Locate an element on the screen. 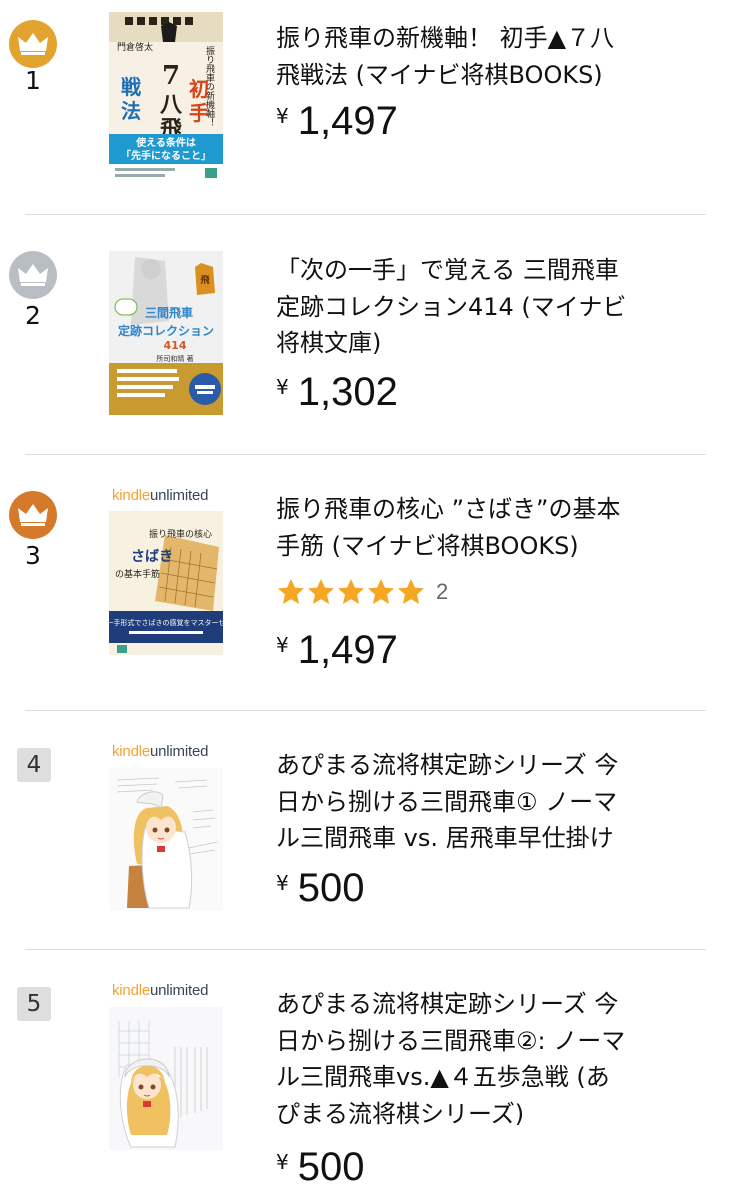 The image size is (731, 1200). price: ¥1,302 is located at coordinates (337, 392).